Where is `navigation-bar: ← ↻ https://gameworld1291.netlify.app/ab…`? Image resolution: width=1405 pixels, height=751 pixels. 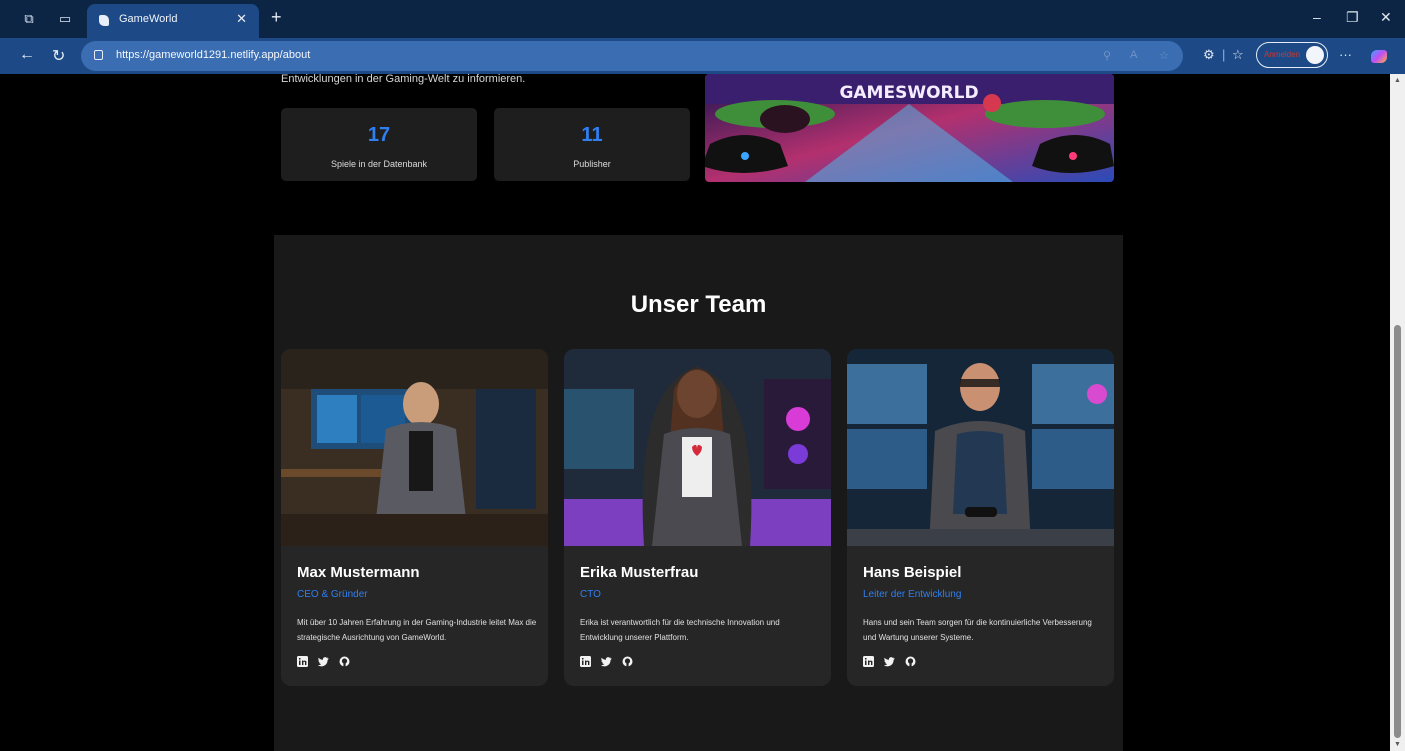 navigation-bar: ← ↻ https://gameworld1291.netlify.app/ab… is located at coordinates (702, 56).